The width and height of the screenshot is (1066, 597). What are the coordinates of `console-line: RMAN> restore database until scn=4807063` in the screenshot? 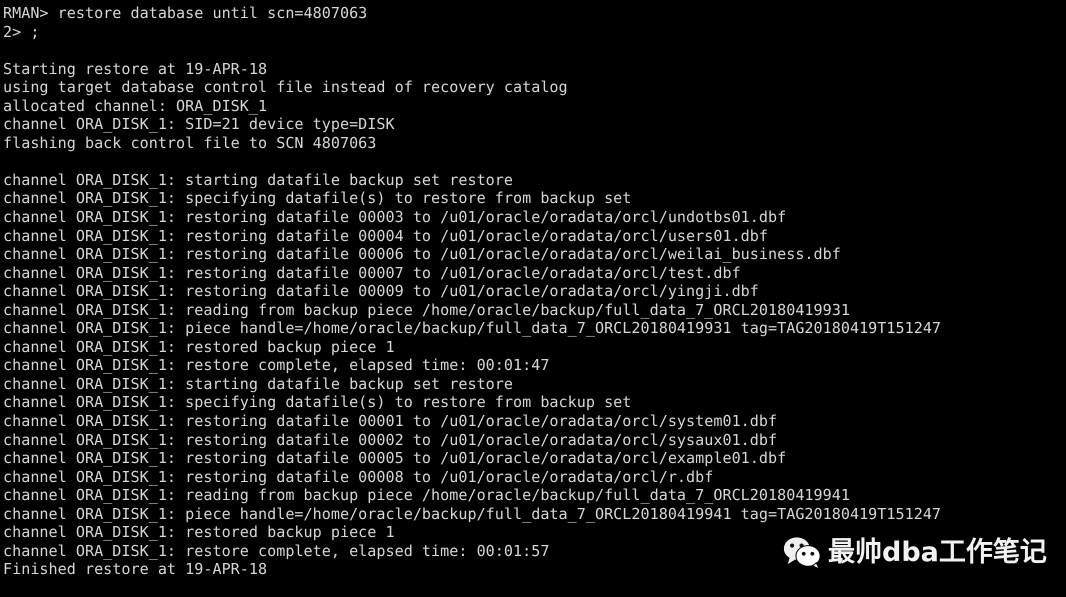 It's located at (185, 13).